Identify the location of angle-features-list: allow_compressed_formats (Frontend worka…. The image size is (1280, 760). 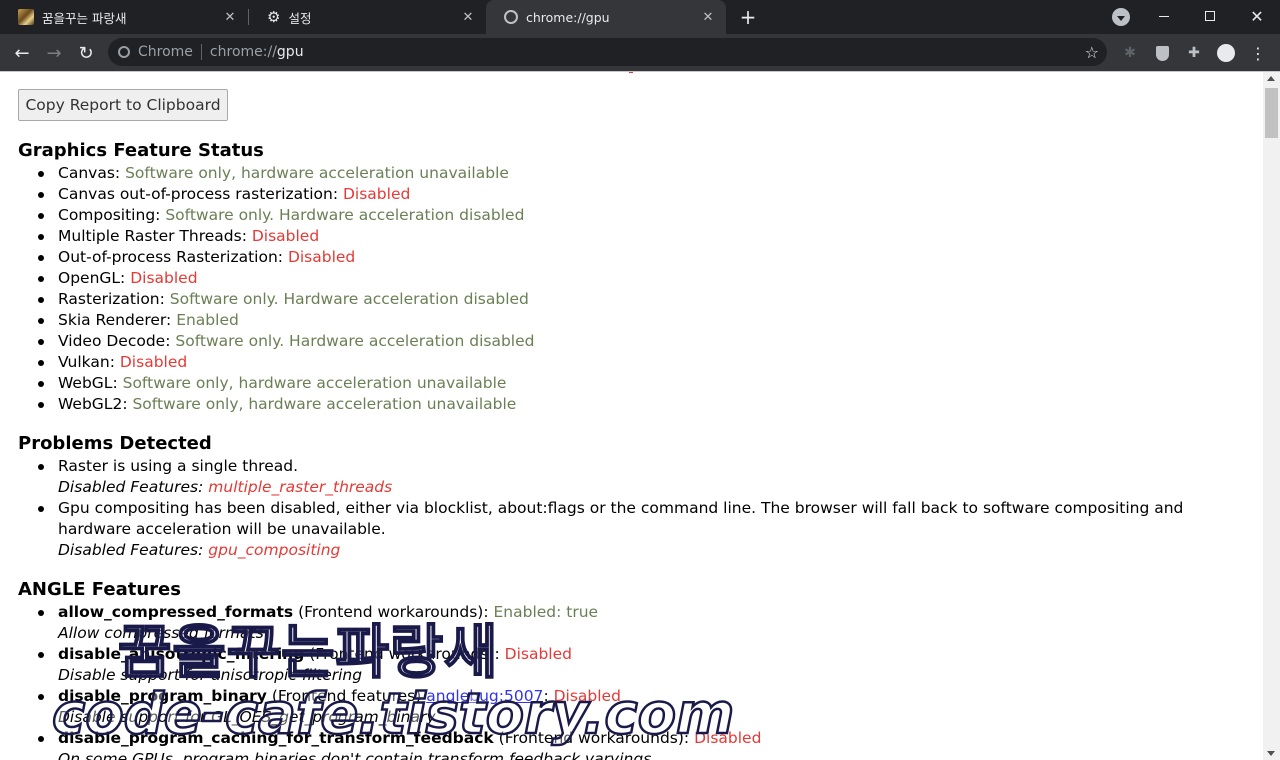
(399, 681).